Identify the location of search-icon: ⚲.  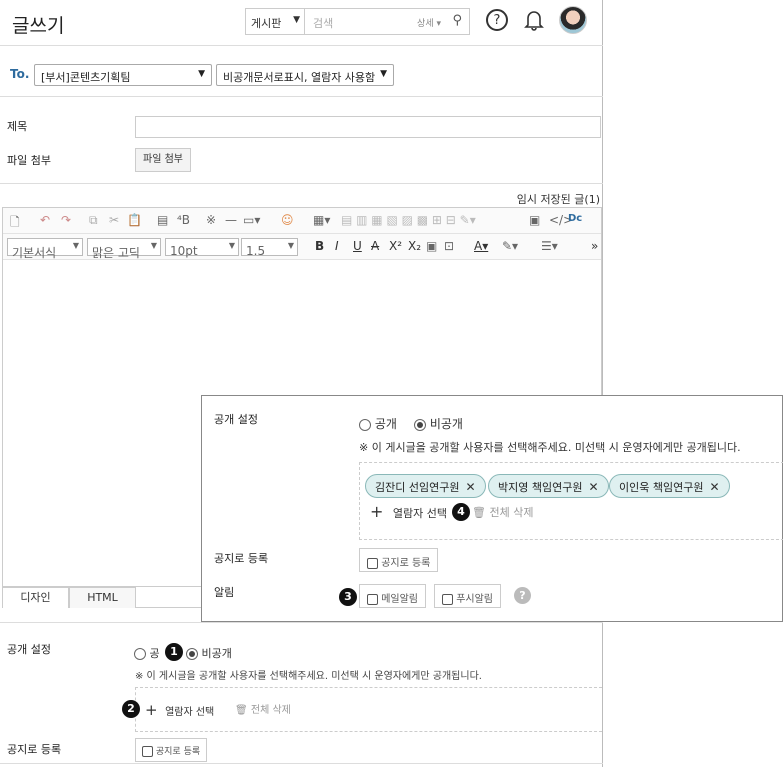
(457, 20).